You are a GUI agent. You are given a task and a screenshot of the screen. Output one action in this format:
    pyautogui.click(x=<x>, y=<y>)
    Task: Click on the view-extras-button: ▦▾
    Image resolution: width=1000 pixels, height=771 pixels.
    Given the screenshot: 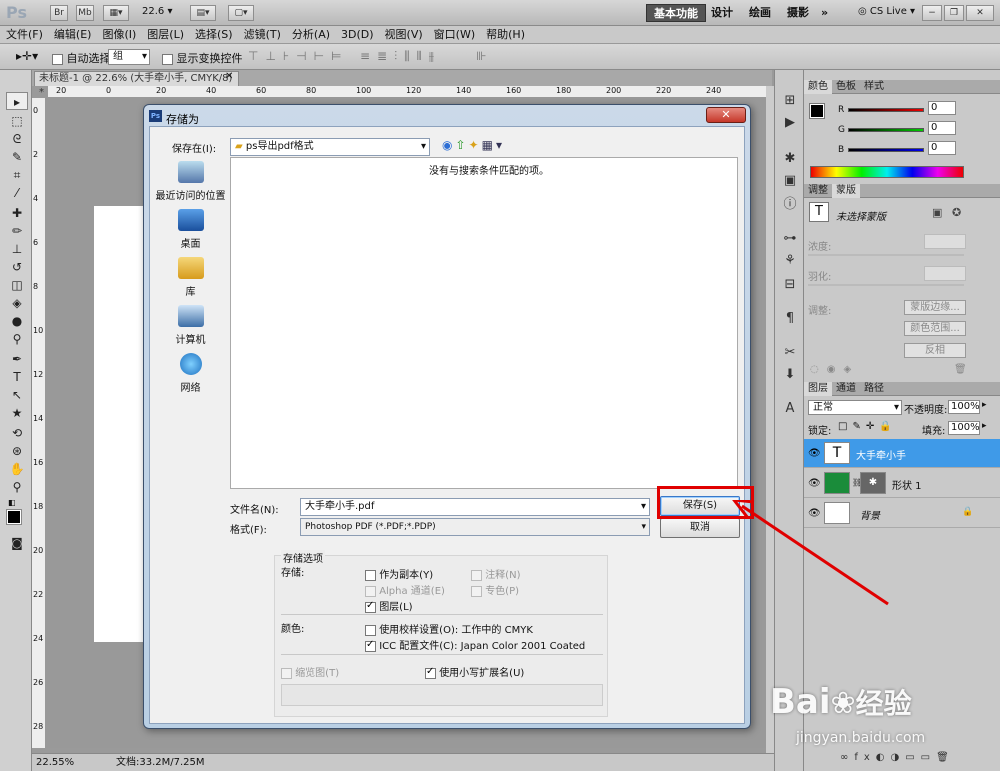 What is the action you would take?
    pyautogui.click(x=116, y=13)
    